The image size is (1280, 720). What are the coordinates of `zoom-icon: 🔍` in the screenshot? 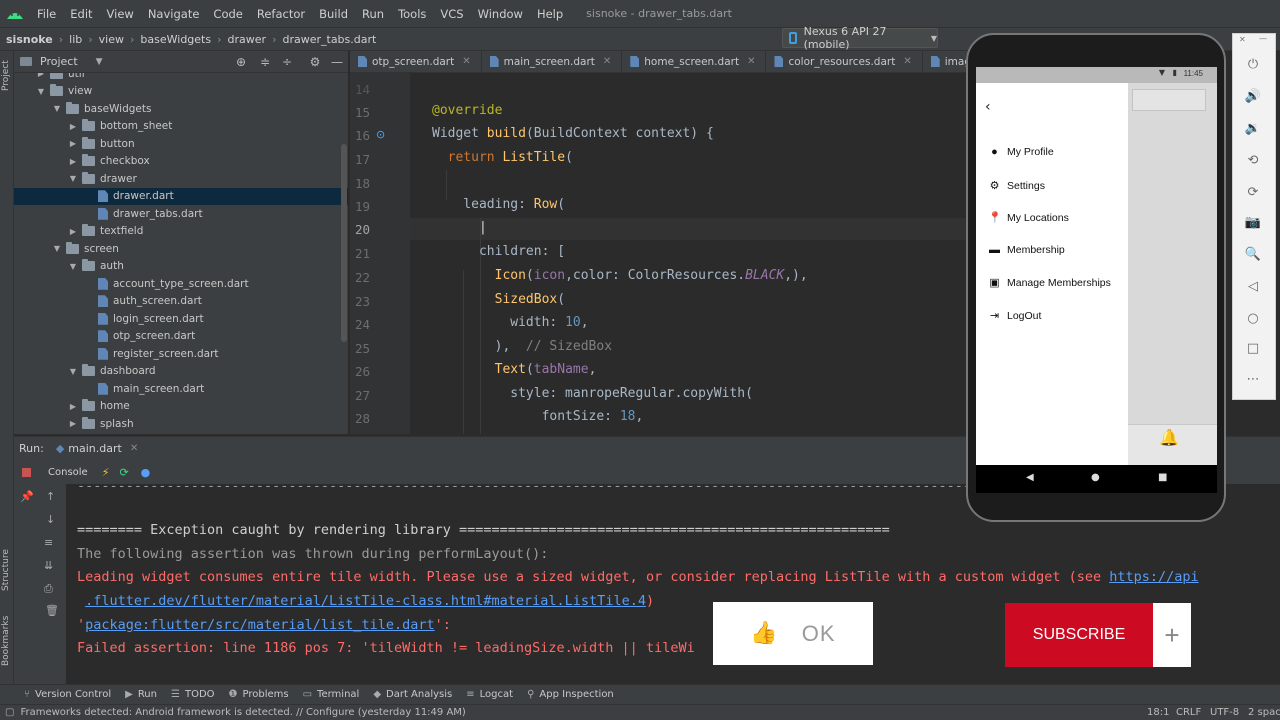 It's located at (1253, 254).